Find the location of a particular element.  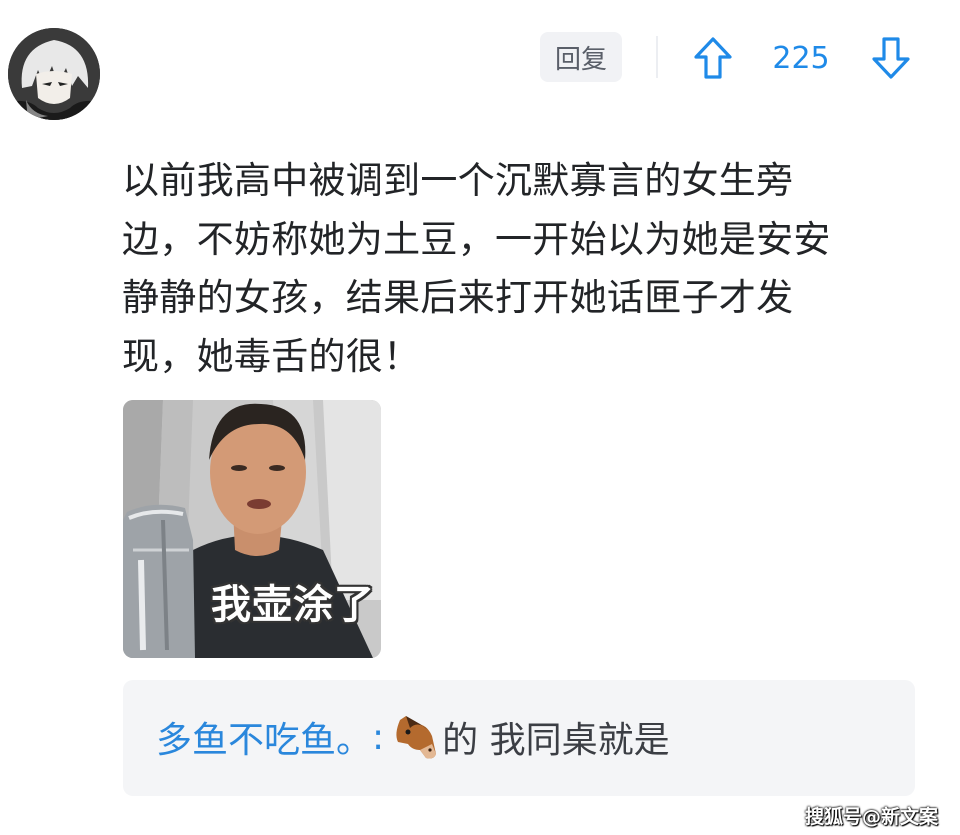

comment-line: 边，不妨称她为土豆，一开始以为她是安安 is located at coordinates (476, 239).